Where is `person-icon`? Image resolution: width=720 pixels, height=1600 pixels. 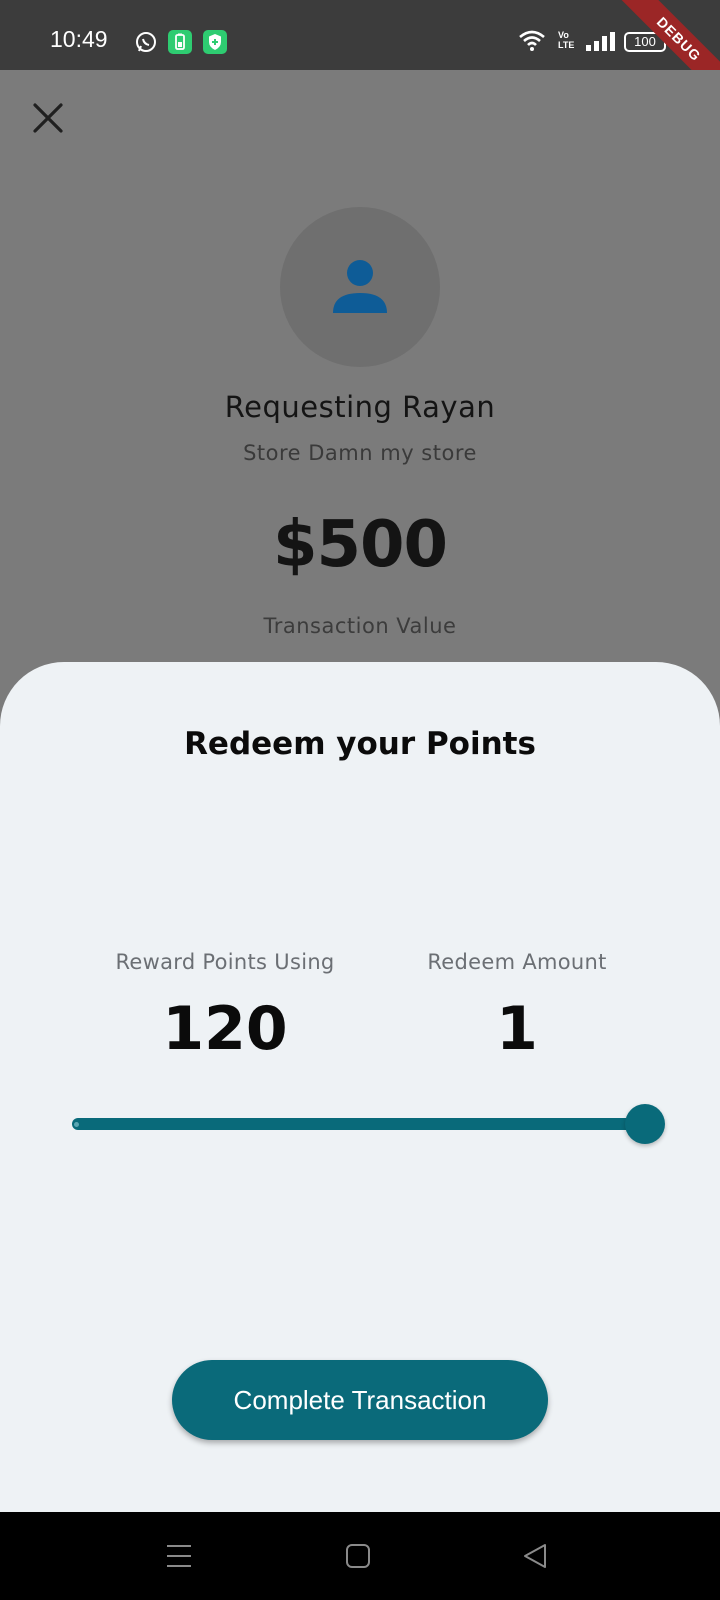
person-icon is located at coordinates (360, 286).